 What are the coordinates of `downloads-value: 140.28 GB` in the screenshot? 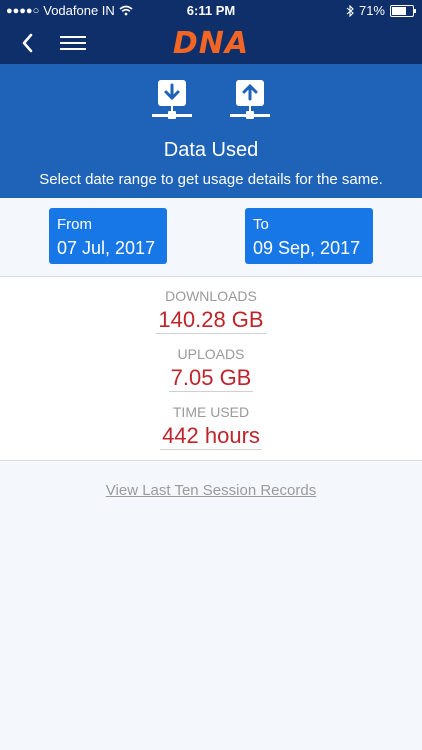 It's located at (211, 320).